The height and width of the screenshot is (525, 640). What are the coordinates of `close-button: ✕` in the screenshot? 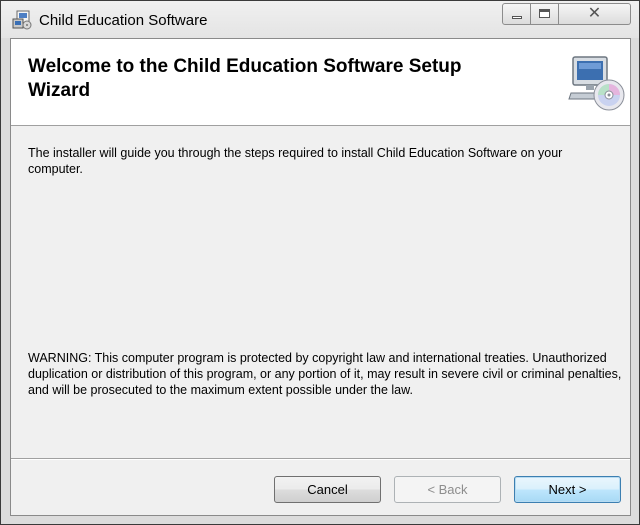 It's located at (595, 14).